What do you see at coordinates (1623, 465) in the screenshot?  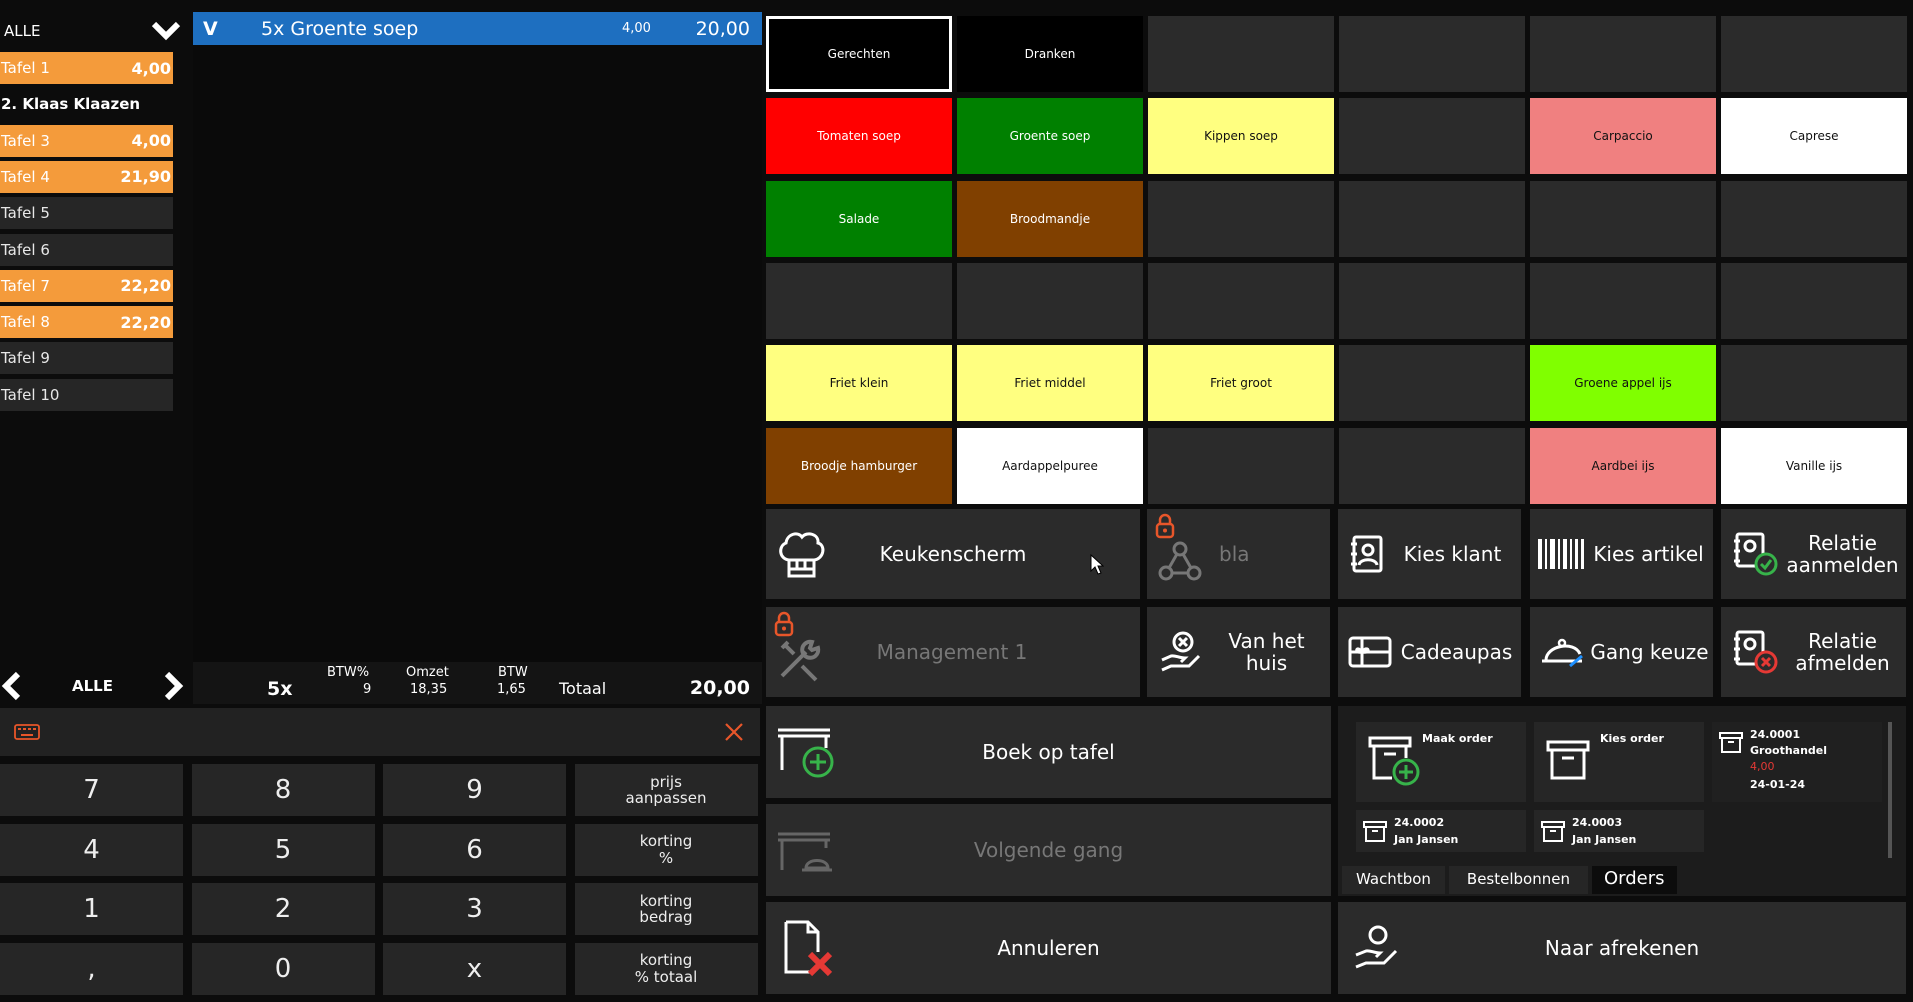 I see `product-tile: Aardbei ijs` at bounding box center [1623, 465].